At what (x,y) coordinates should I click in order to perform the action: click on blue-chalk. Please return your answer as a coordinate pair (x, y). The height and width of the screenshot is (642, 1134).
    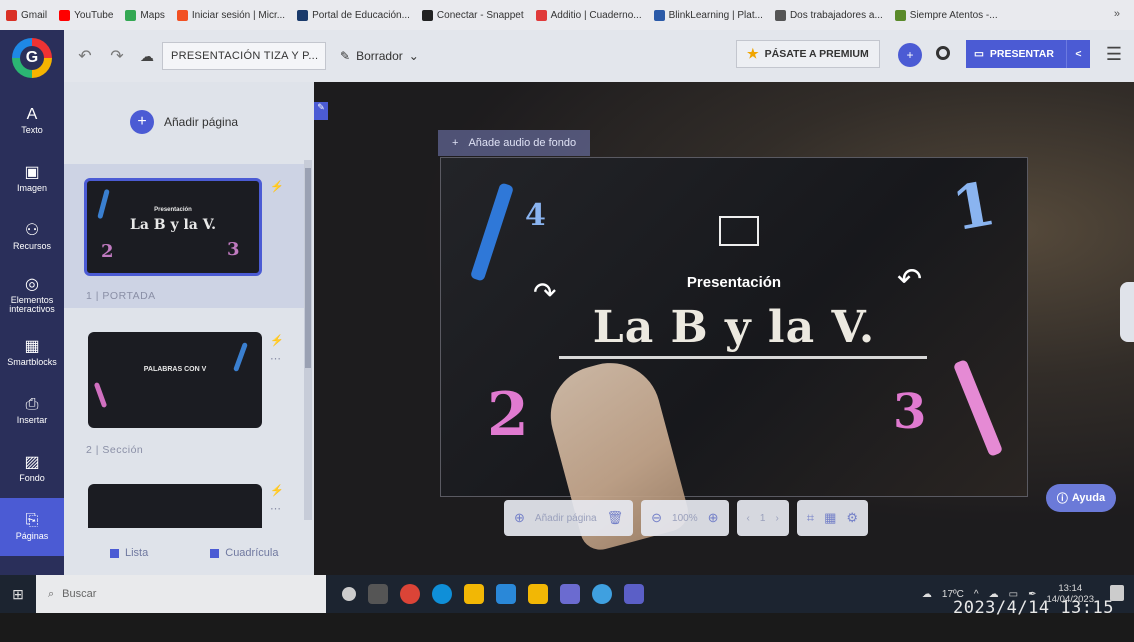
    Looking at the image, I should click on (492, 232).